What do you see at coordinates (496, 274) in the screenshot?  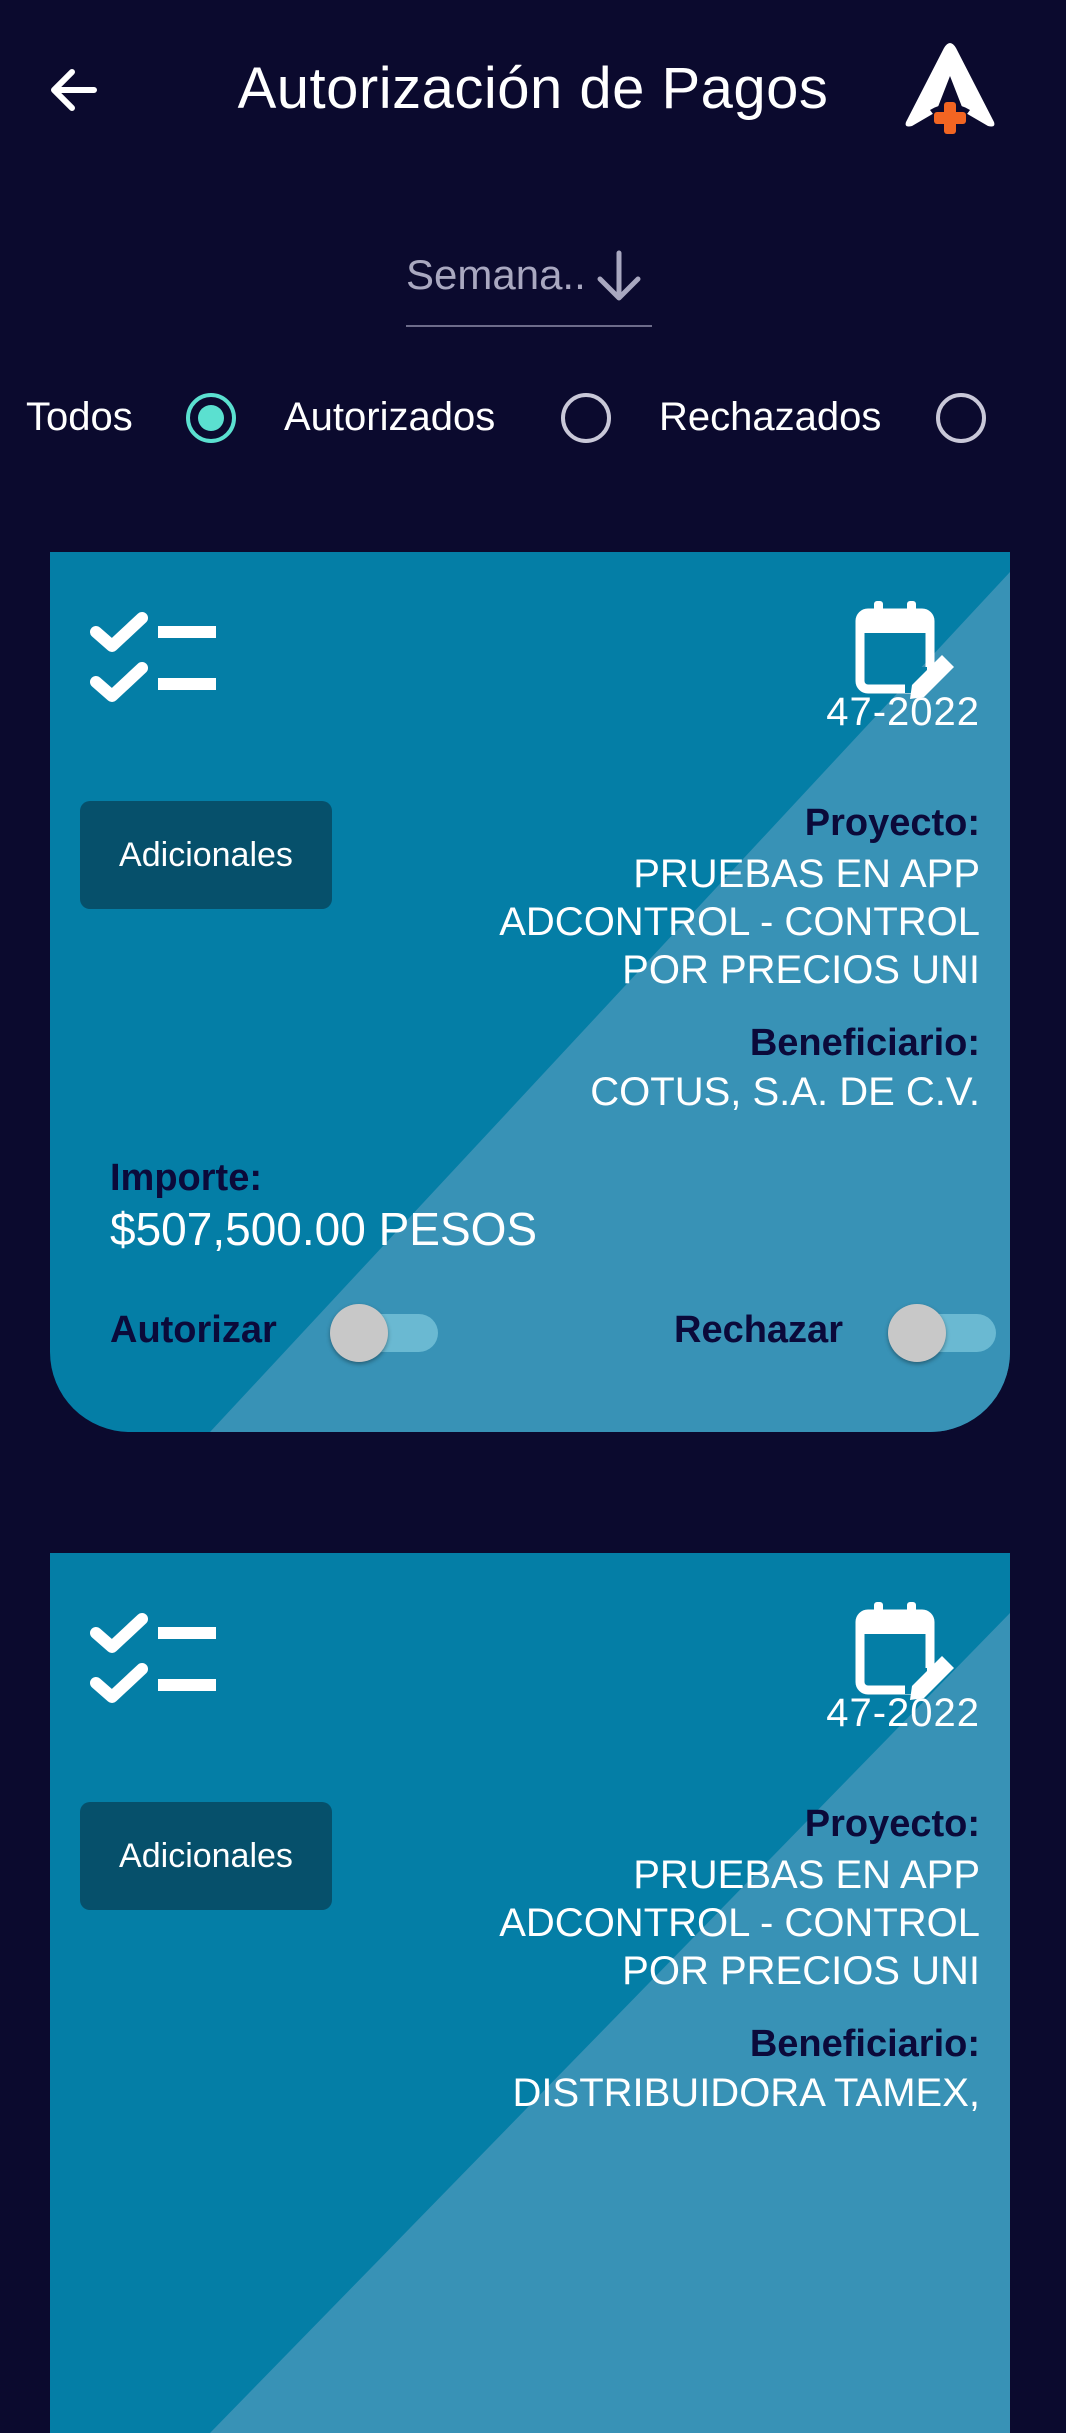 I see `week-selector-label: Semana..` at bounding box center [496, 274].